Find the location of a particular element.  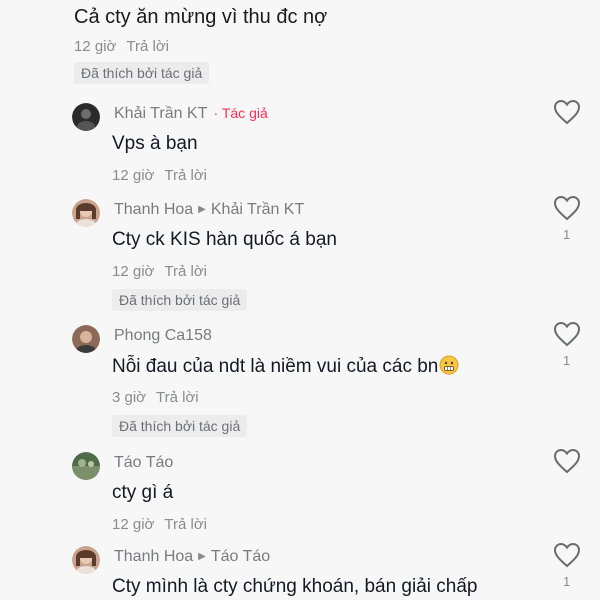

grimacing-face-emoji is located at coordinates (449, 365).